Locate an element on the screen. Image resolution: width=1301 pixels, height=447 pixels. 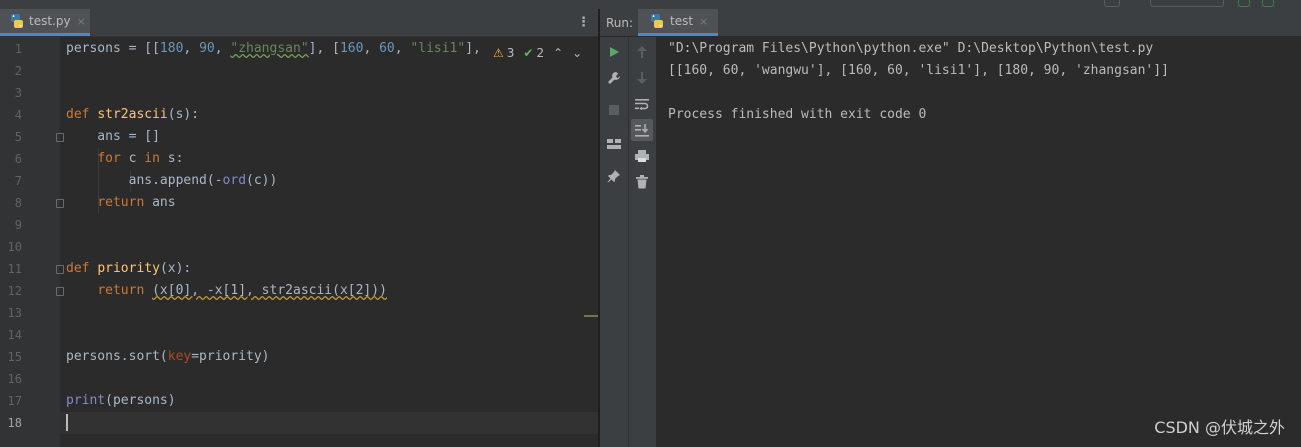
line-number: 13 is located at coordinates (14, 313).